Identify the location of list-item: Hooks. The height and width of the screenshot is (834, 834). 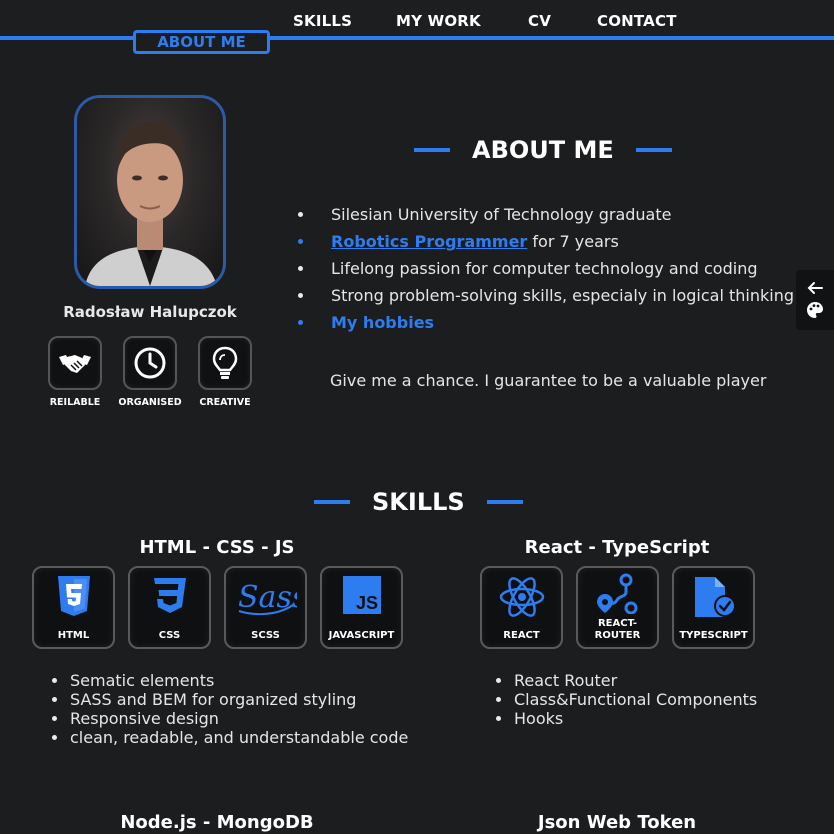
(625, 718).